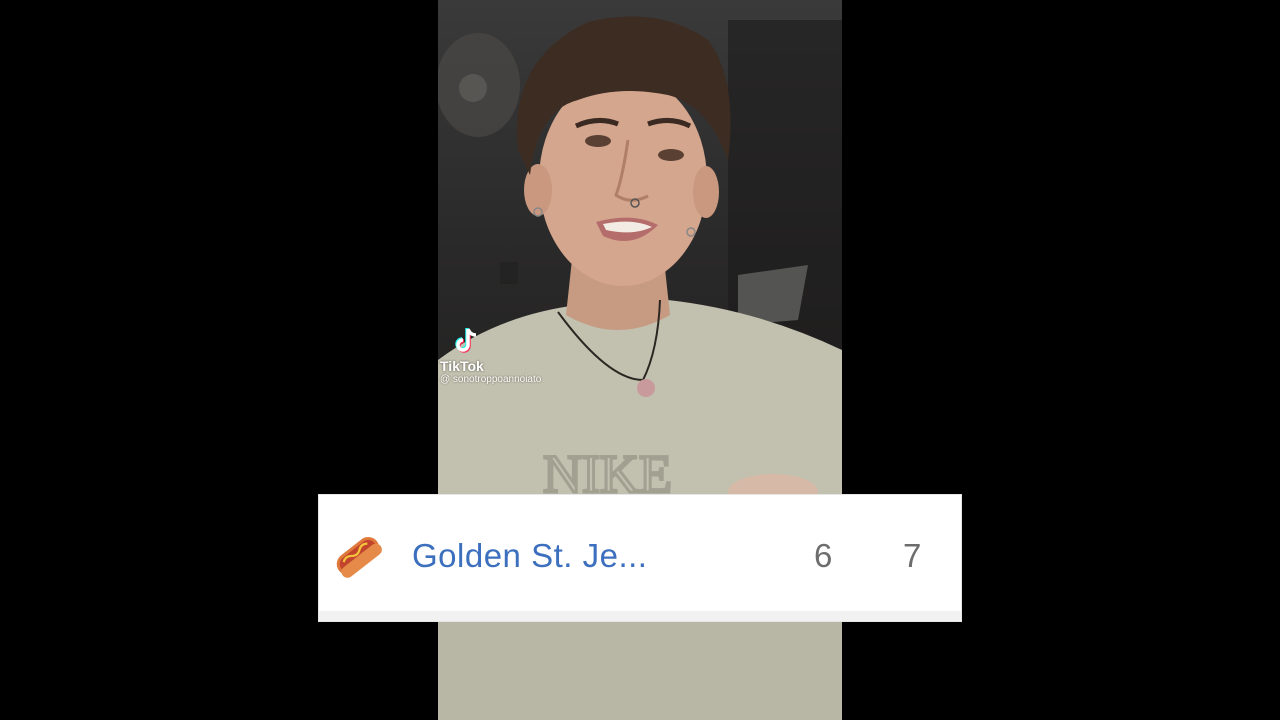 This screenshot has width=1280, height=720. What do you see at coordinates (359, 557) in the screenshot?
I see `hot-dog-icon` at bounding box center [359, 557].